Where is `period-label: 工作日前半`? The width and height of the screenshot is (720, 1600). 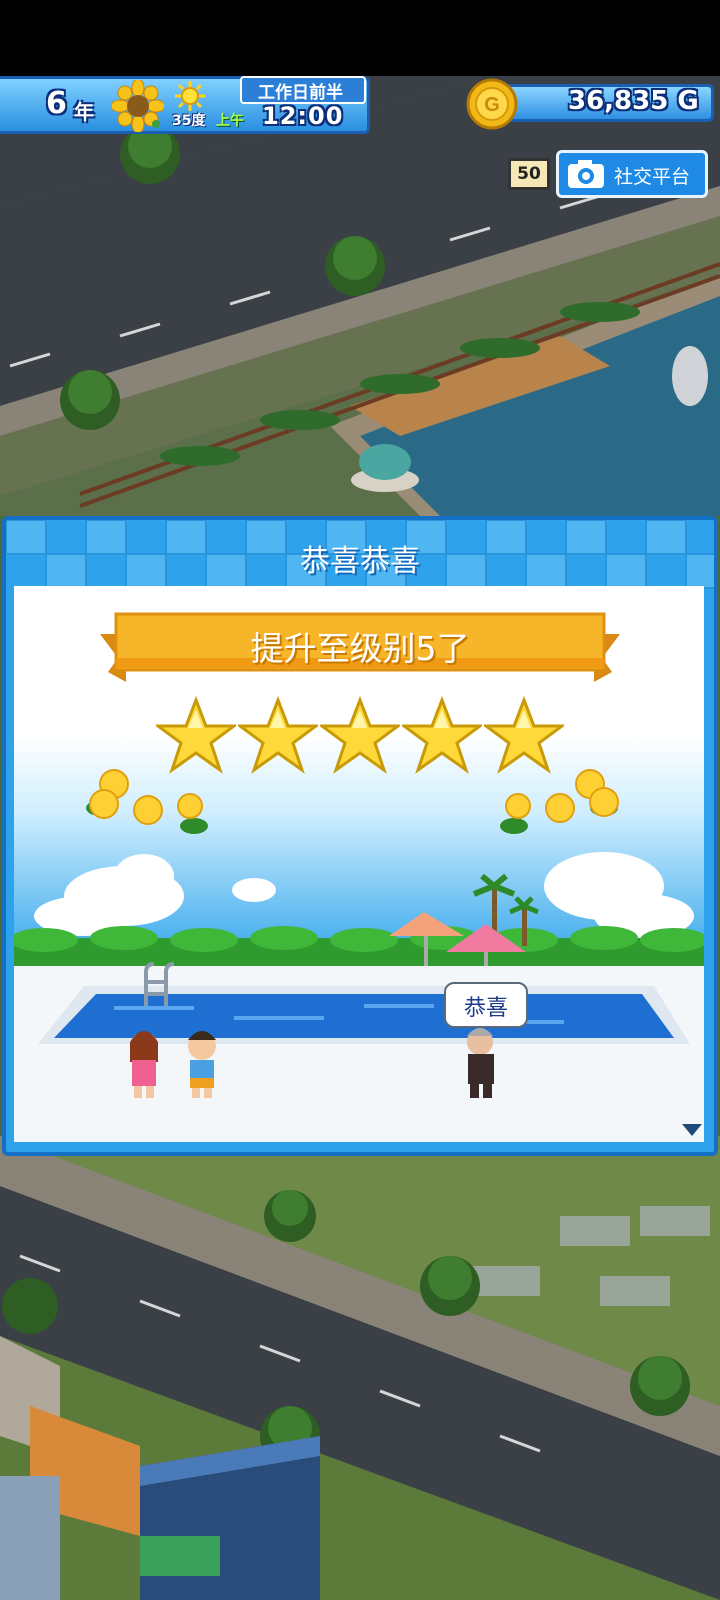 period-label: 工作日前半 is located at coordinates (300, 93).